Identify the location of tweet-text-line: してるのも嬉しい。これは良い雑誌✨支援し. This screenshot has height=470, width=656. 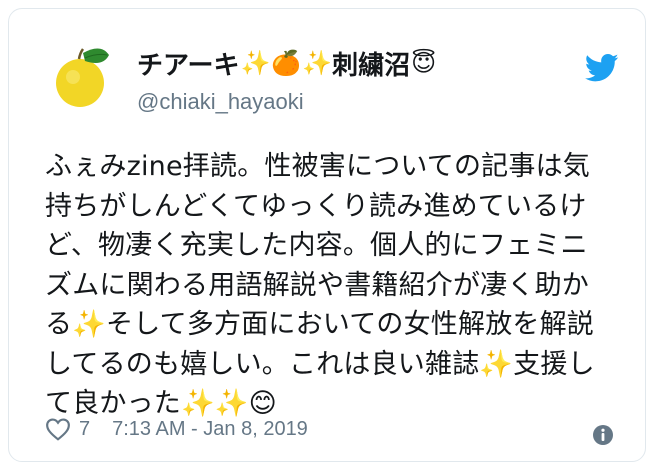
(320, 364).